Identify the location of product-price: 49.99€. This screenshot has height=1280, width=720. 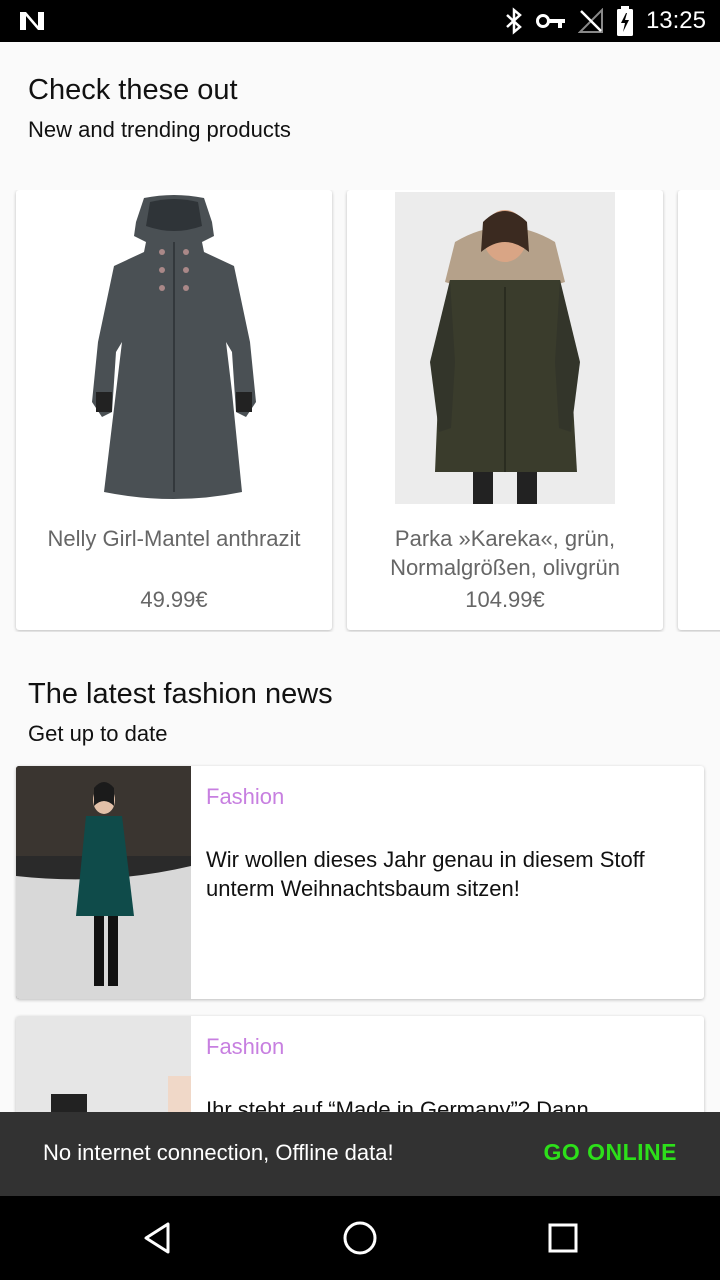
(174, 599).